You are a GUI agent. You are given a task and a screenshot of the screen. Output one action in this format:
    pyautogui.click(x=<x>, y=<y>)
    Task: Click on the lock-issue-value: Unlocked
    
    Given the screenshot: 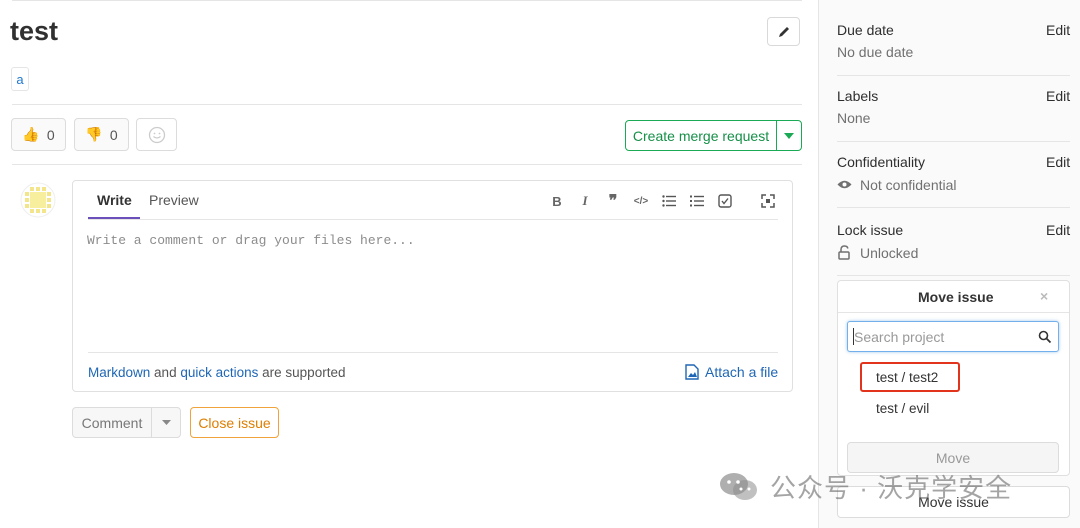 What is the action you would take?
    pyautogui.click(x=889, y=253)
    